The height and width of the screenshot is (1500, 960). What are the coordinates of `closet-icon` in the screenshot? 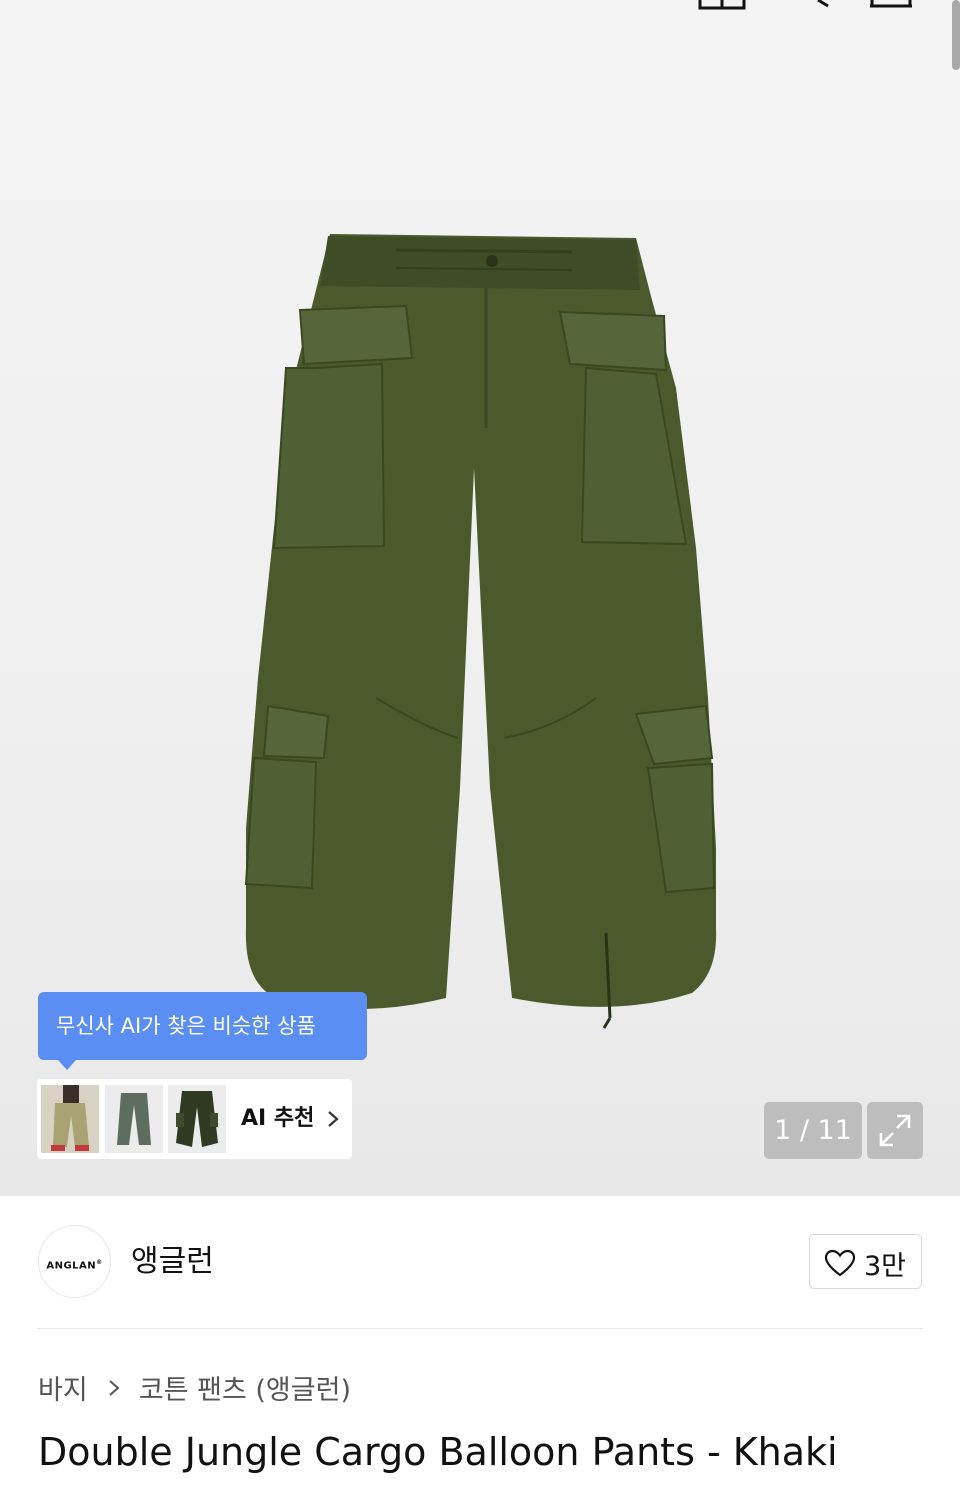 It's located at (722, 5).